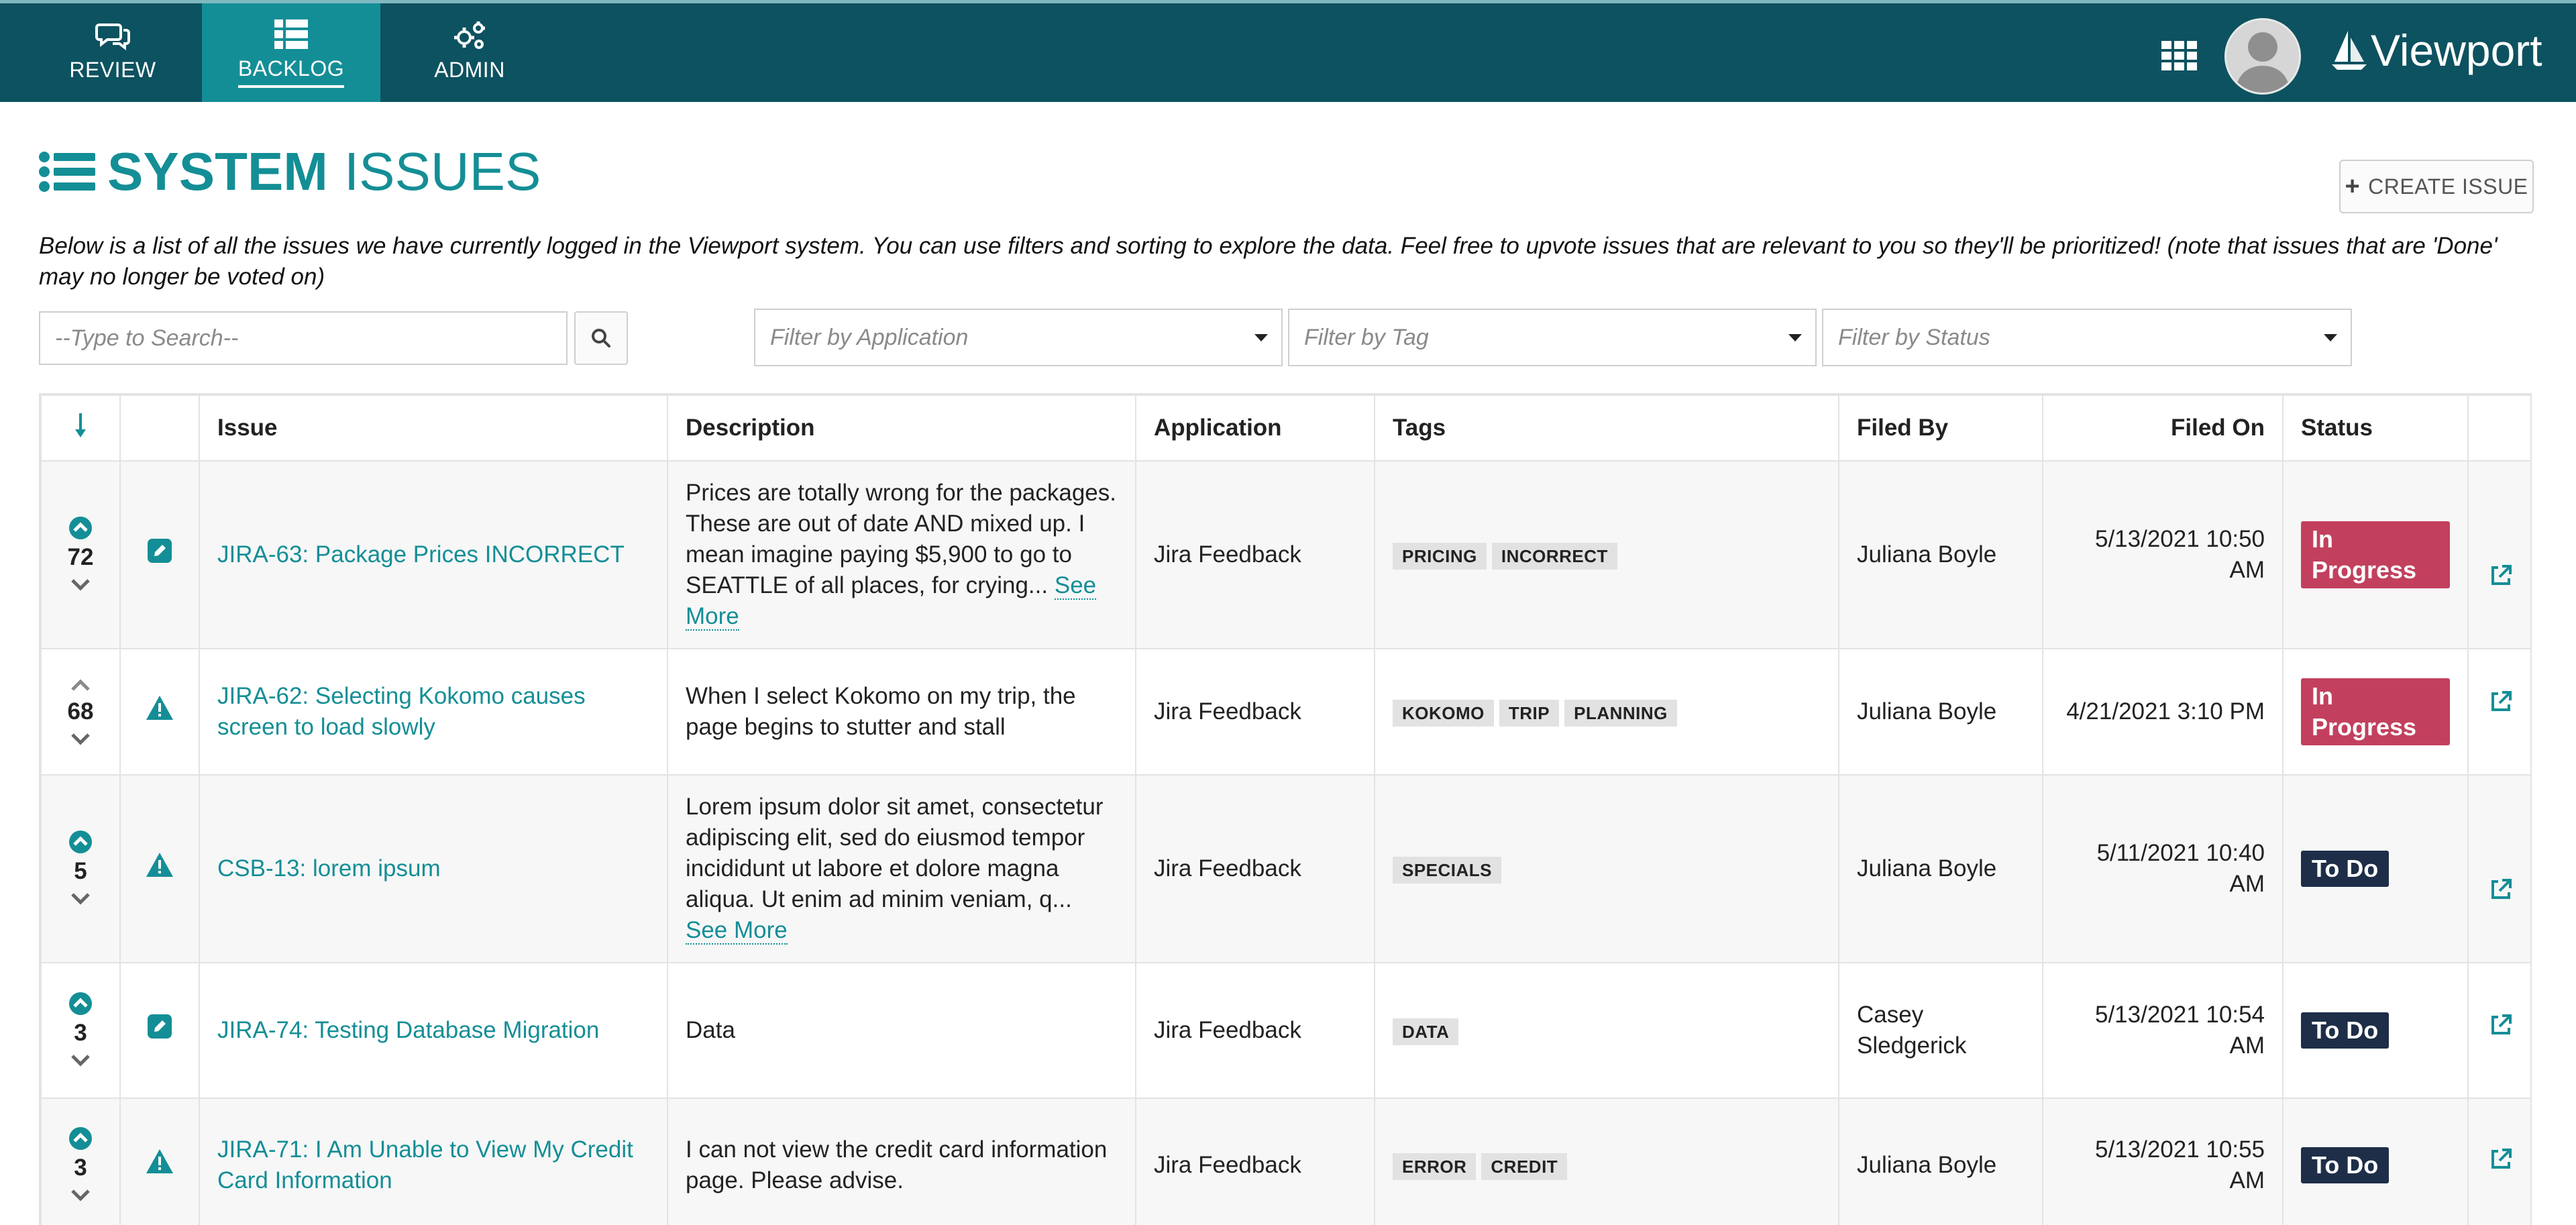 The width and height of the screenshot is (2576, 1225). I want to click on tags-cell: DATA, so click(1606, 1030).